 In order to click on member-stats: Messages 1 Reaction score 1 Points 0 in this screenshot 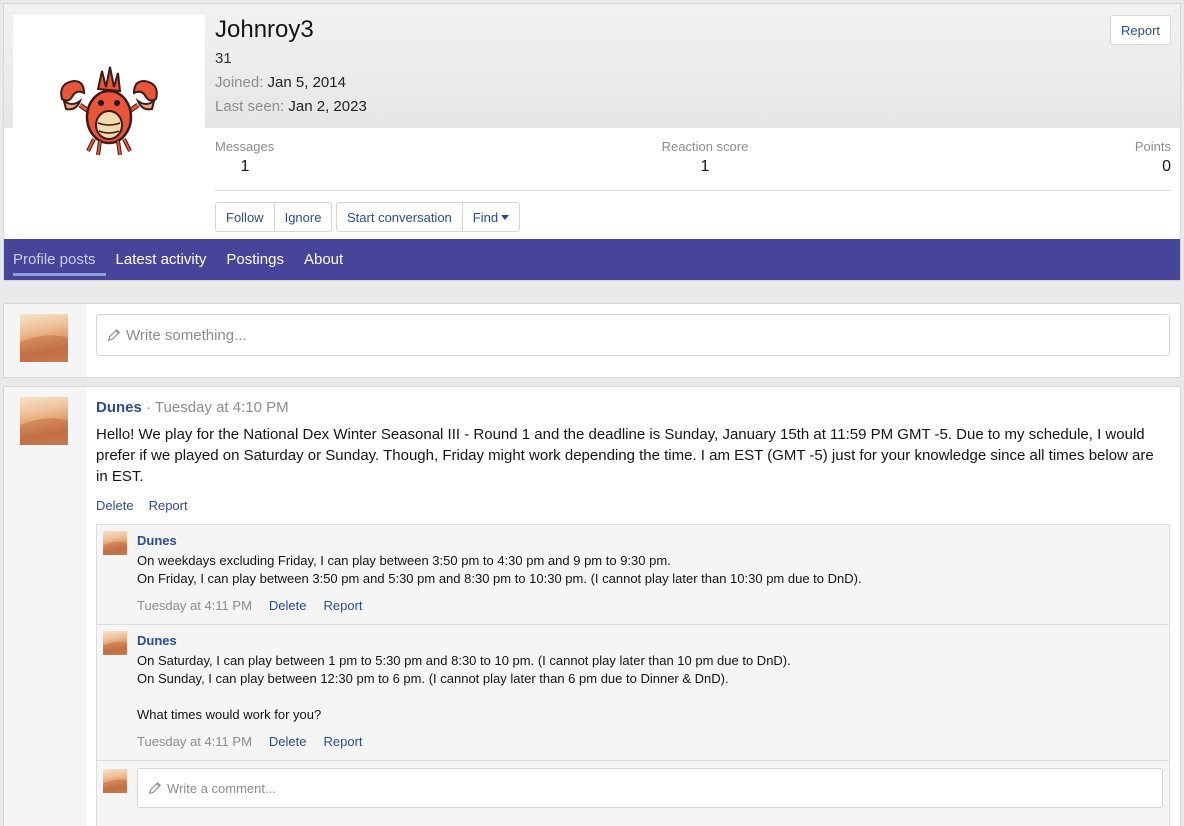, I will do `click(693, 165)`.